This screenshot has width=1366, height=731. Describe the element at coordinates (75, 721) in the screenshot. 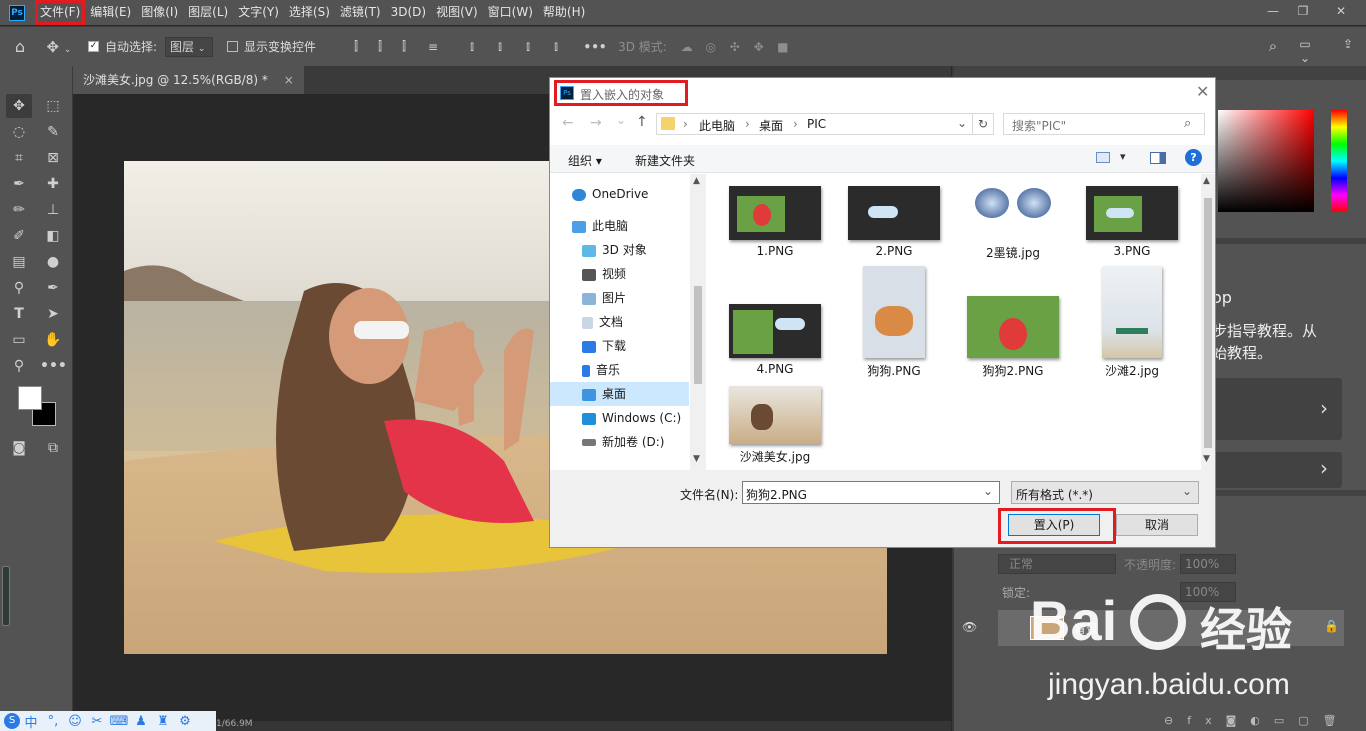

I see `ime-emoji-icon: ☺` at that location.